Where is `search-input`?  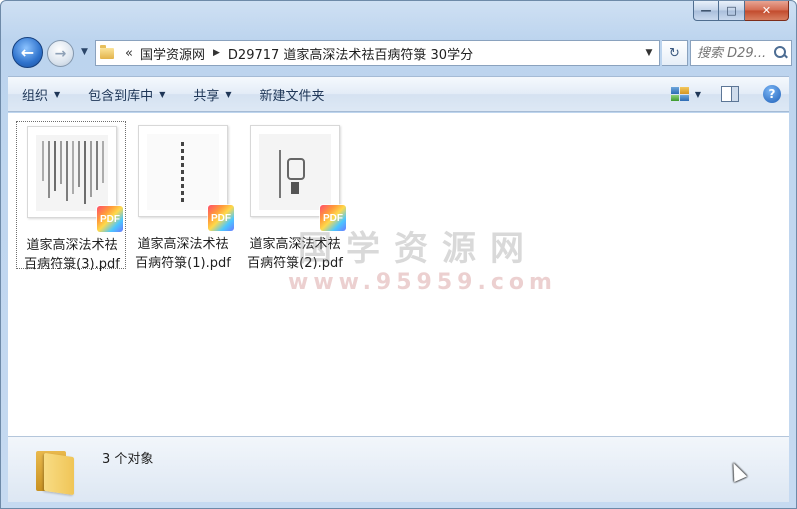
search-input is located at coordinates (734, 53).